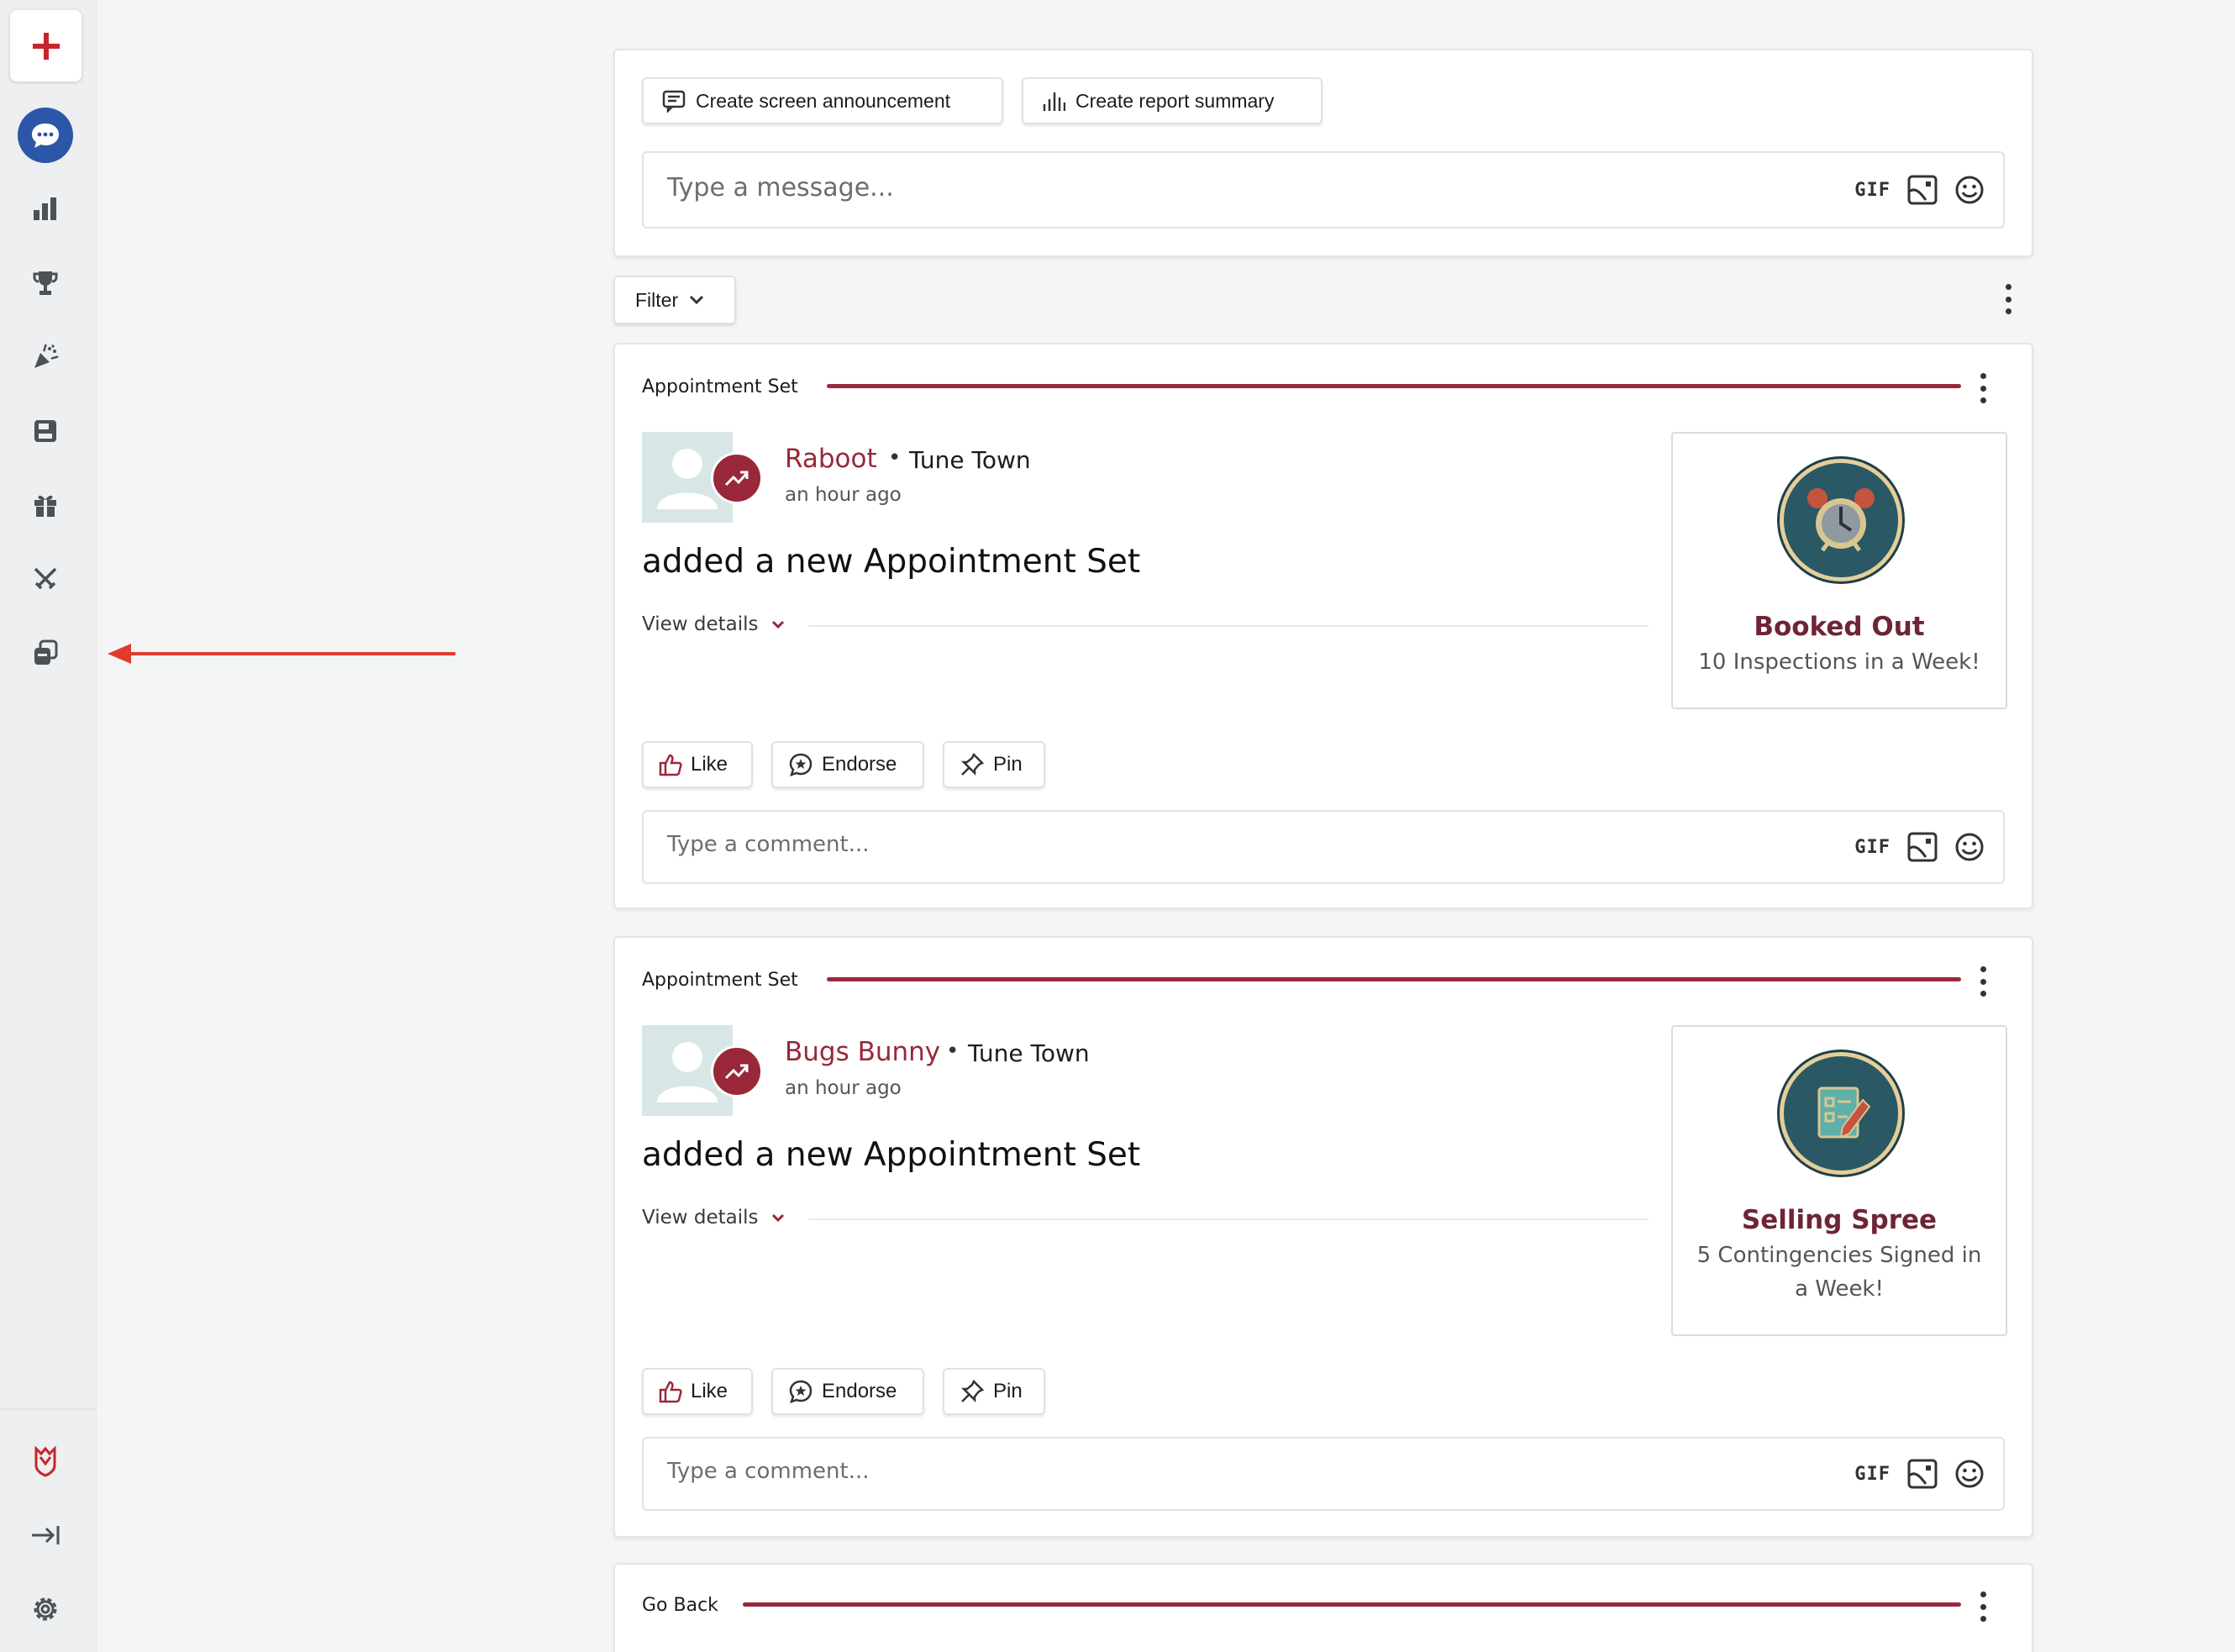 The width and height of the screenshot is (2235, 1652). Describe the element at coordinates (891, 1155) in the screenshot. I see `post-headline: added a new Appointment Set` at that location.